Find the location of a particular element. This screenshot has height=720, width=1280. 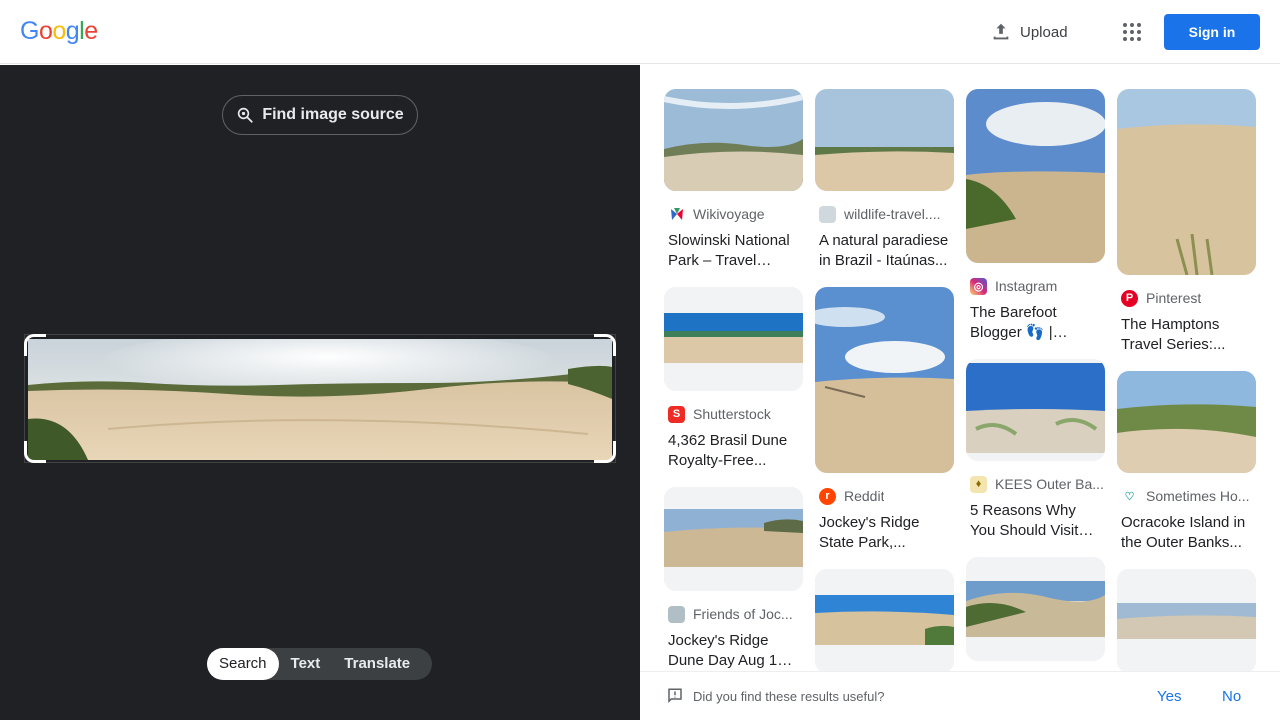

upload-button: Upload is located at coordinates (1029, 32).